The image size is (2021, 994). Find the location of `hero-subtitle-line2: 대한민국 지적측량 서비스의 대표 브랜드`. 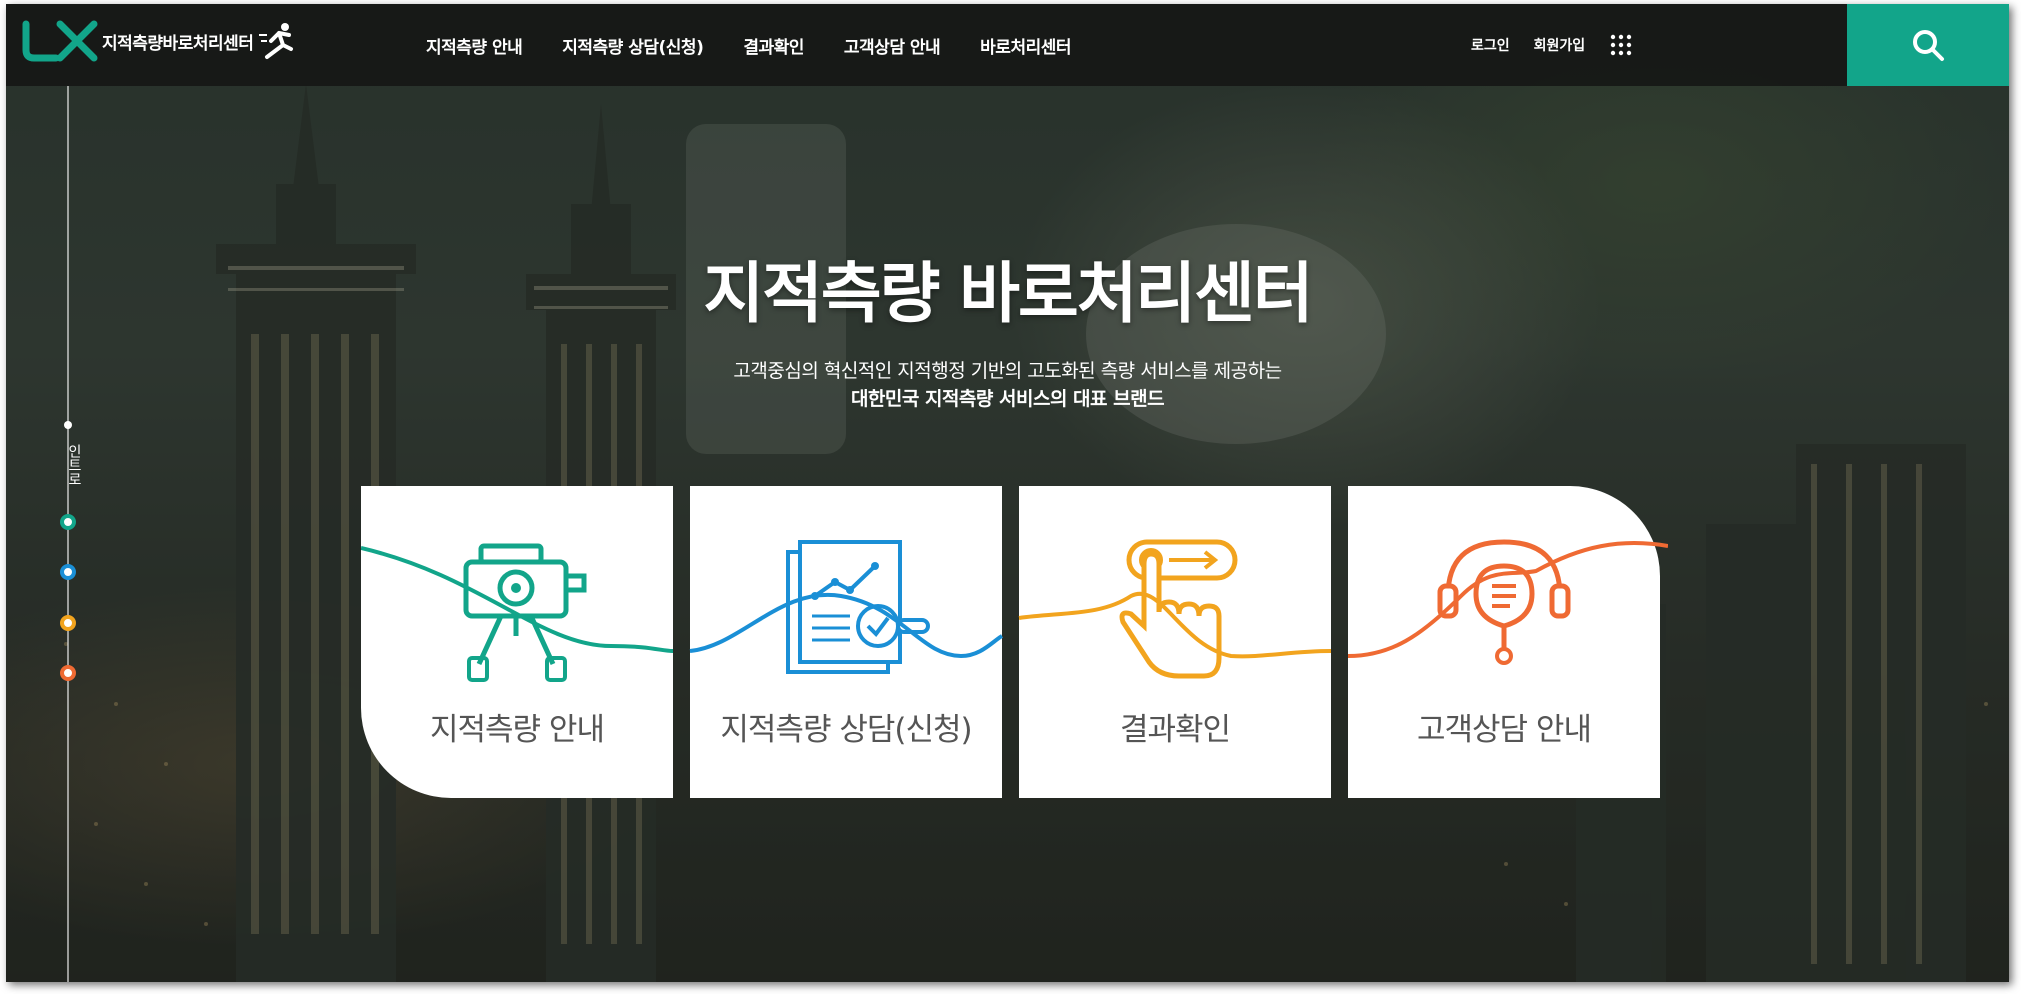

hero-subtitle-line2: 대한민국 지적측량 서비스의 대표 브랜드 is located at coordinates (1007, 399).